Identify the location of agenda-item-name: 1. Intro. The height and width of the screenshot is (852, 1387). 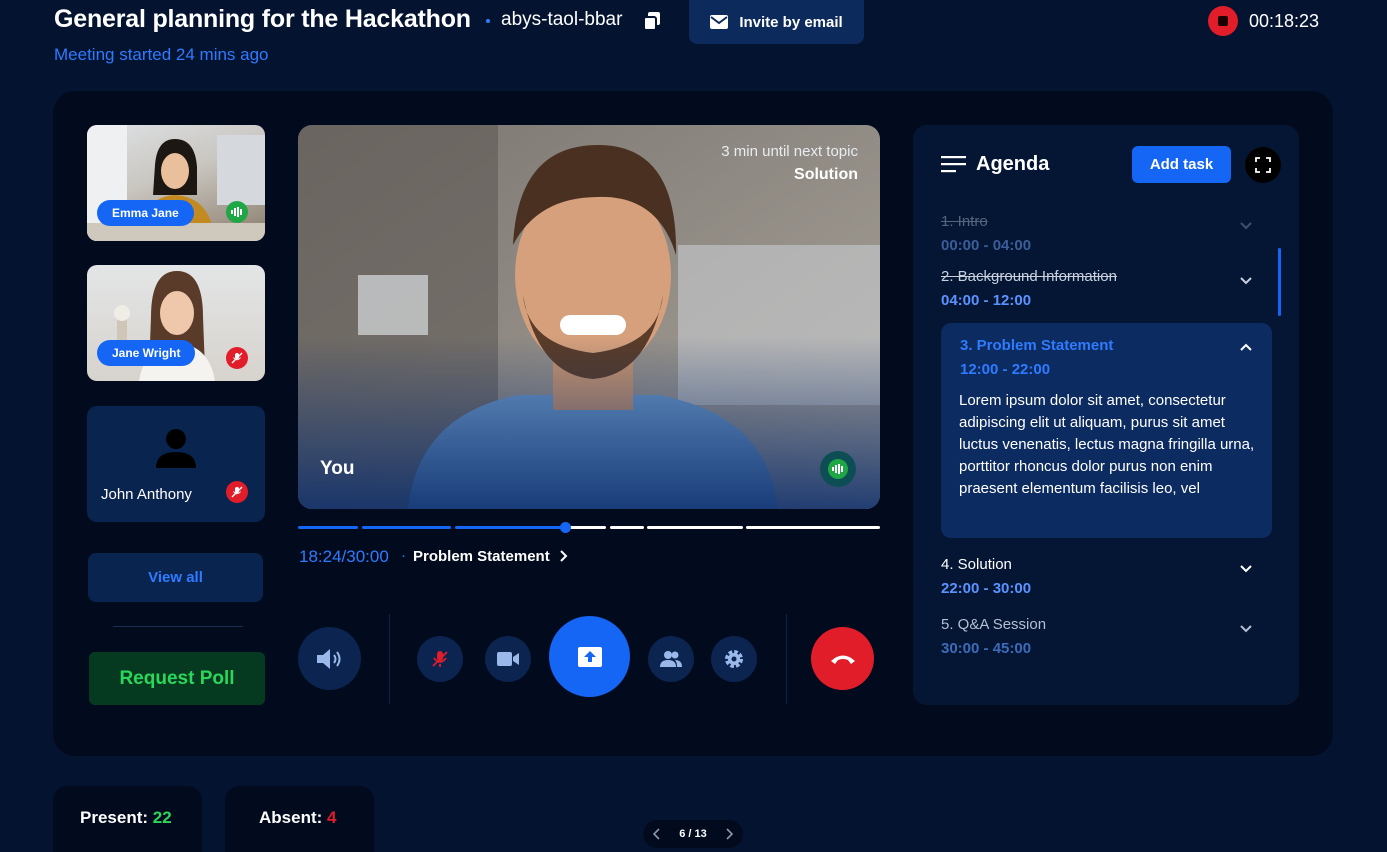
(964, 221).